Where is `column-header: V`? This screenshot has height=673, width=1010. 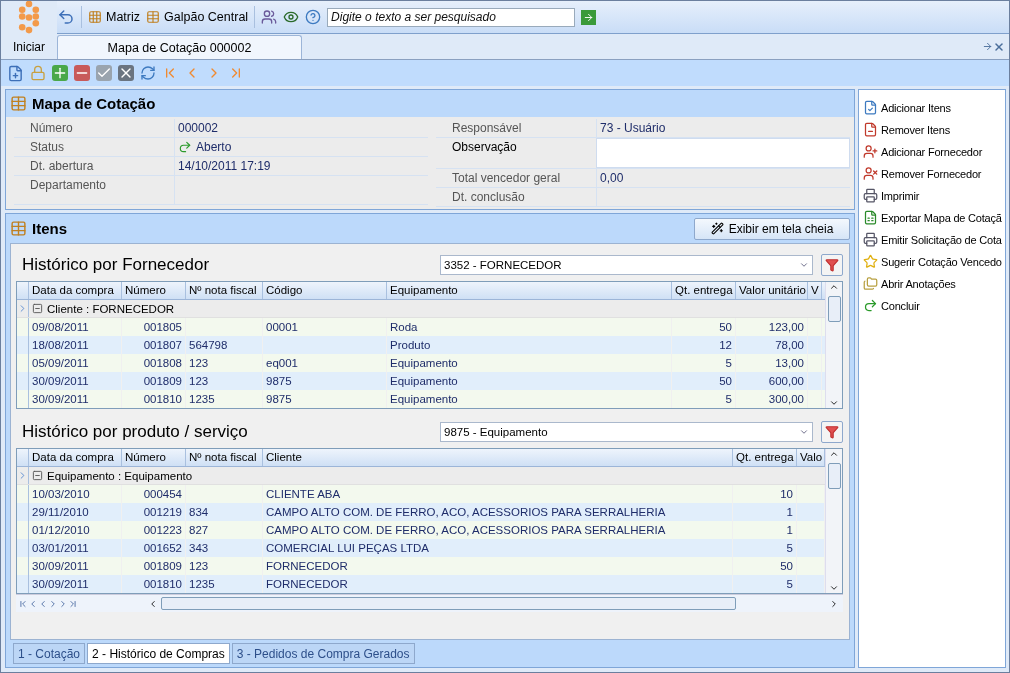
column-header: V is located at coordinates (815, 290).